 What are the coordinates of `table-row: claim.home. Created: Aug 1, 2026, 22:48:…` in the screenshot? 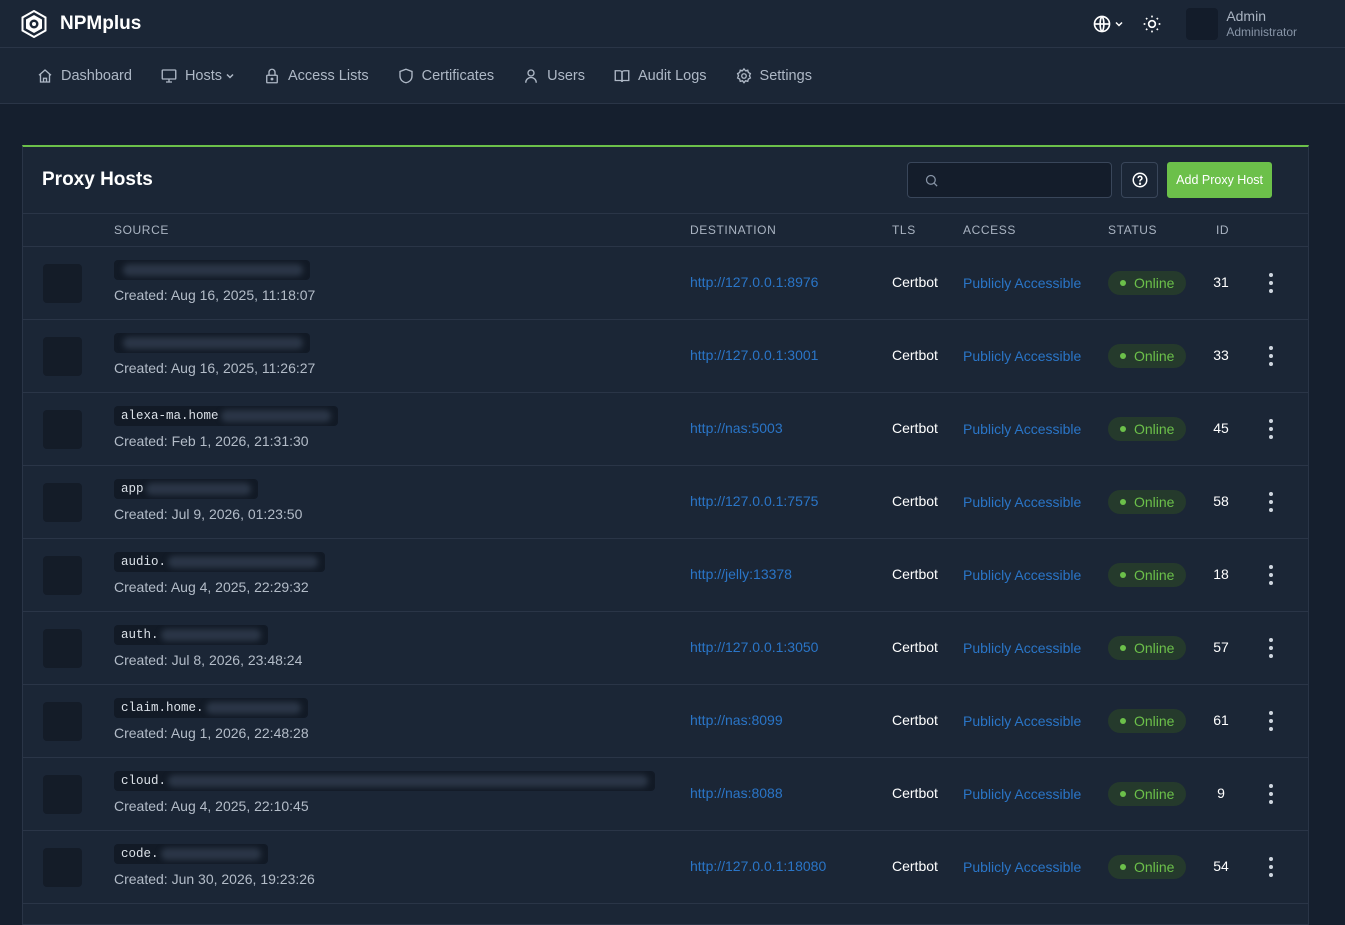 It's located at (665, 721).